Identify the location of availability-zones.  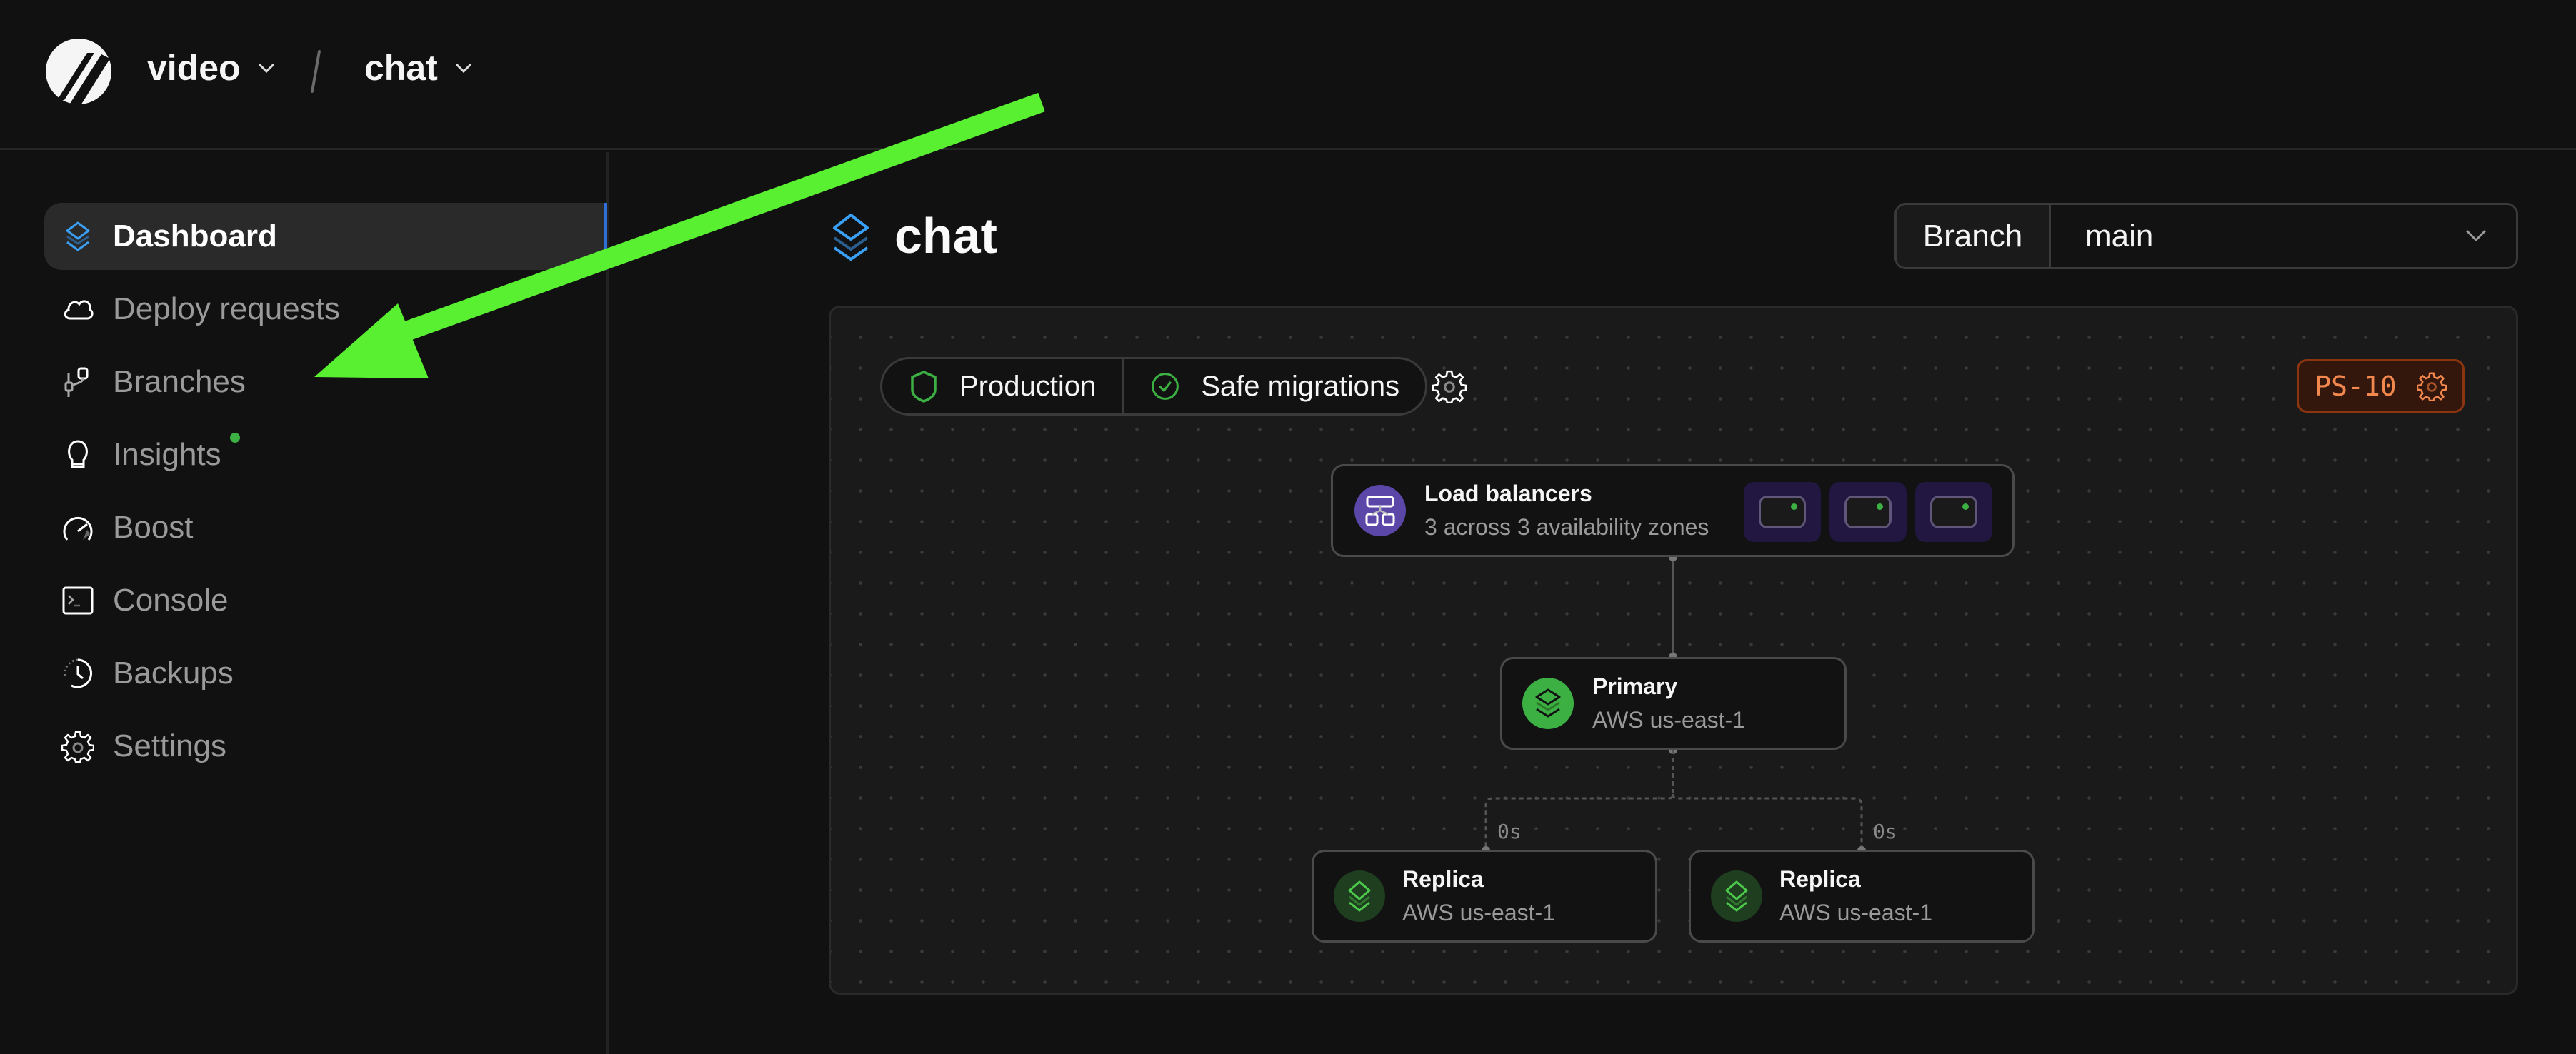
(1868, 512).